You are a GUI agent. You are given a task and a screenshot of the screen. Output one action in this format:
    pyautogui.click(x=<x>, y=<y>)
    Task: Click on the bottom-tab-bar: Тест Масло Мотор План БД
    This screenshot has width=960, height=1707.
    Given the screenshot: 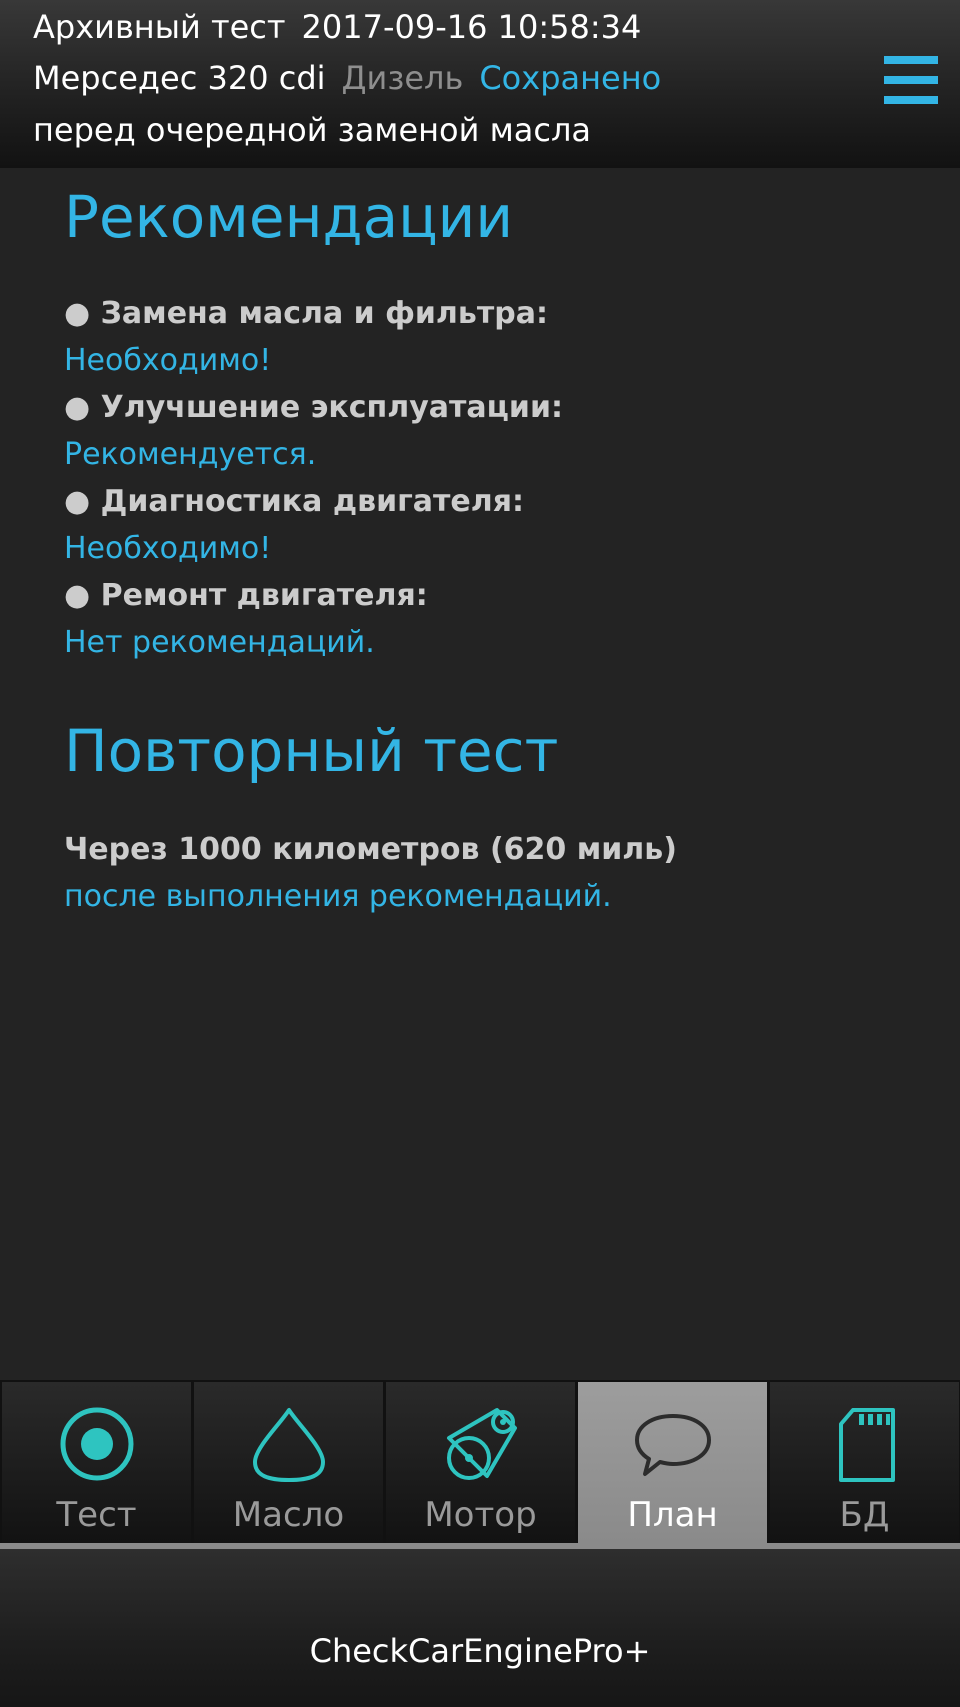 What is the action you would take?
    pyautogui.click(x=480, y=1462)
    